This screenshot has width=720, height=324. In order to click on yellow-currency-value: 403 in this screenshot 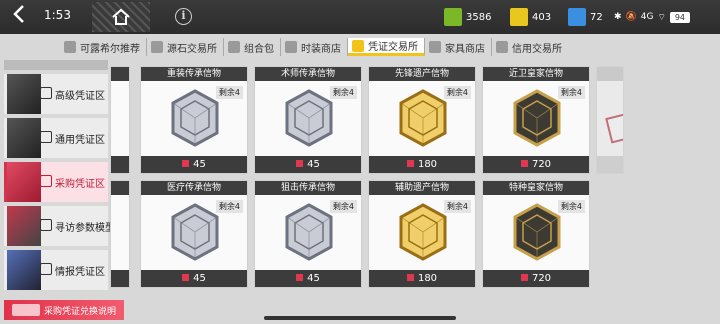, I will do `click(542, 17)`.